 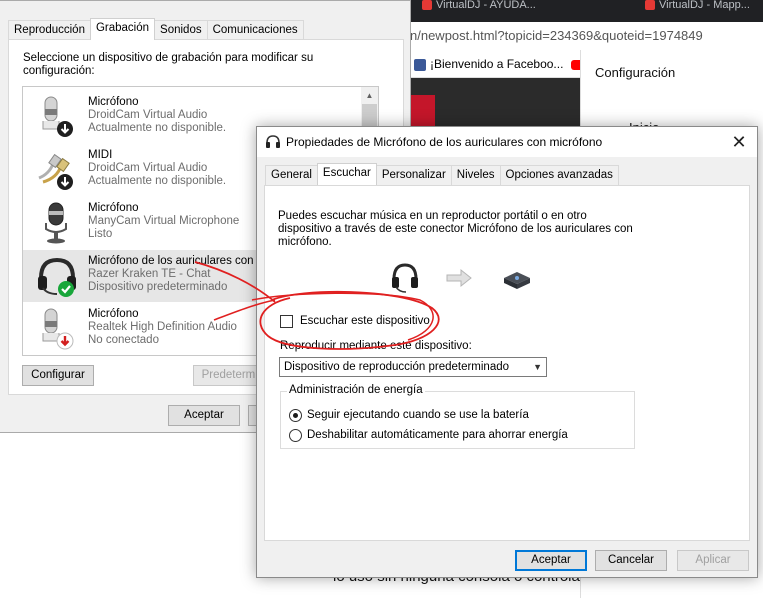 I want to click on playback-device-label: Reproducir mediante este dispositivo:, so click(x=376, y=346).